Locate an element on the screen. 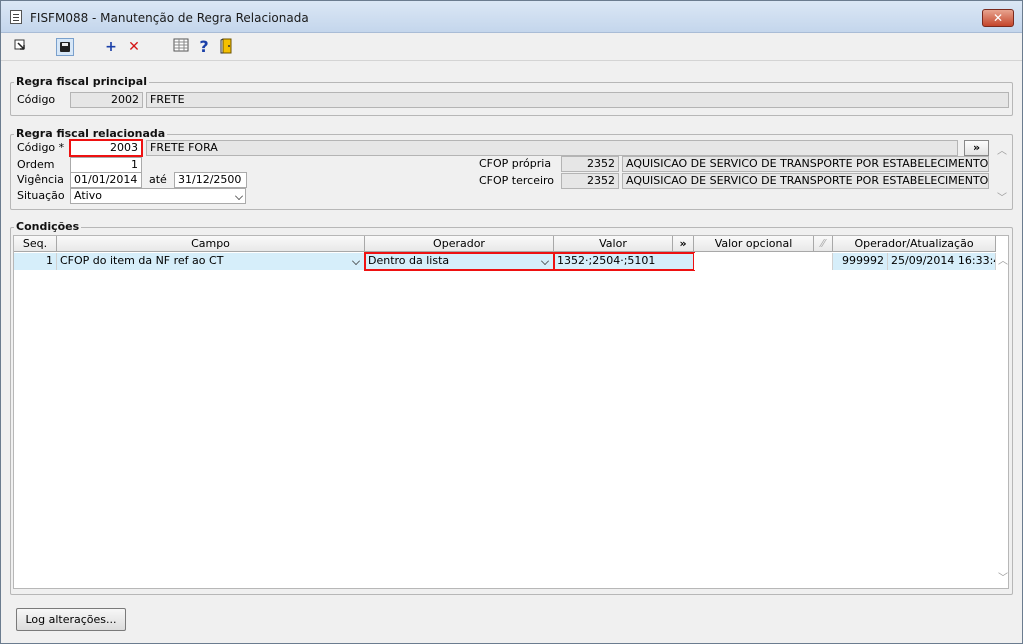 The width and height of the screenshot is (1023, 644). cfop-terceiro-label: CFOP terceiro is located at coordinates (517, 180).